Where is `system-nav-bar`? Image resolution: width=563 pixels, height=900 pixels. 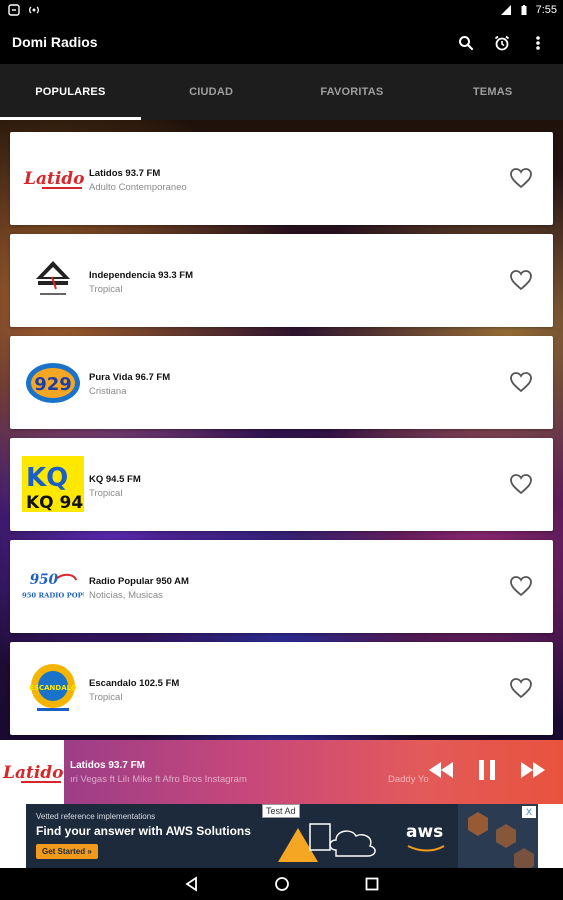
system-nav-bar is located at coordinates (281, 884).